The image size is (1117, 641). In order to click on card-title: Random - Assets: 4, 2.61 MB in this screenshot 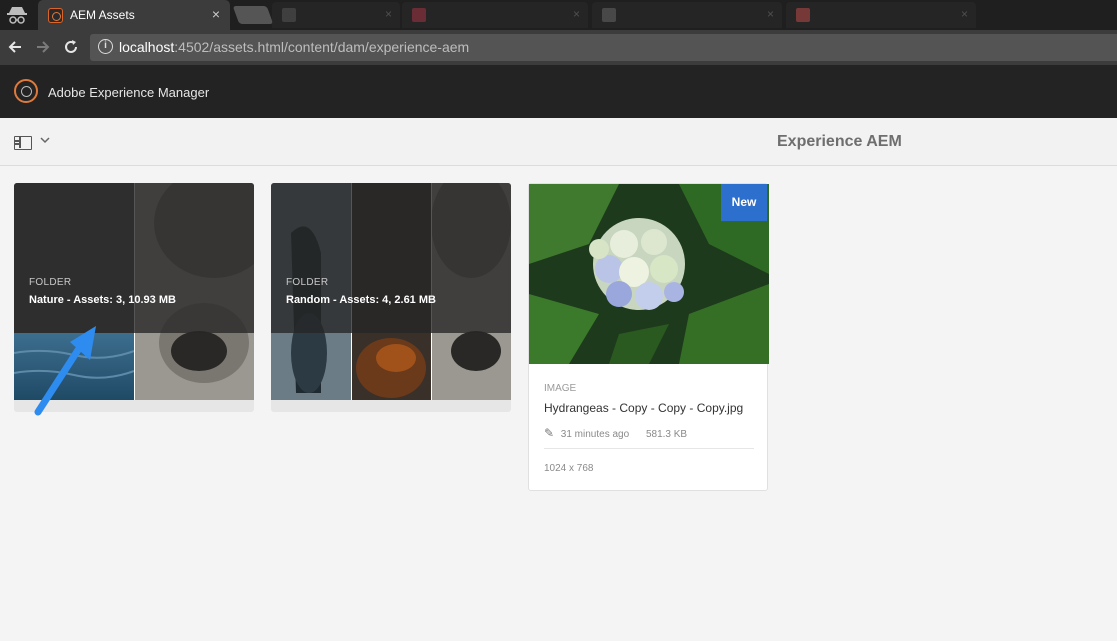, I will do `click(361, 300)`.